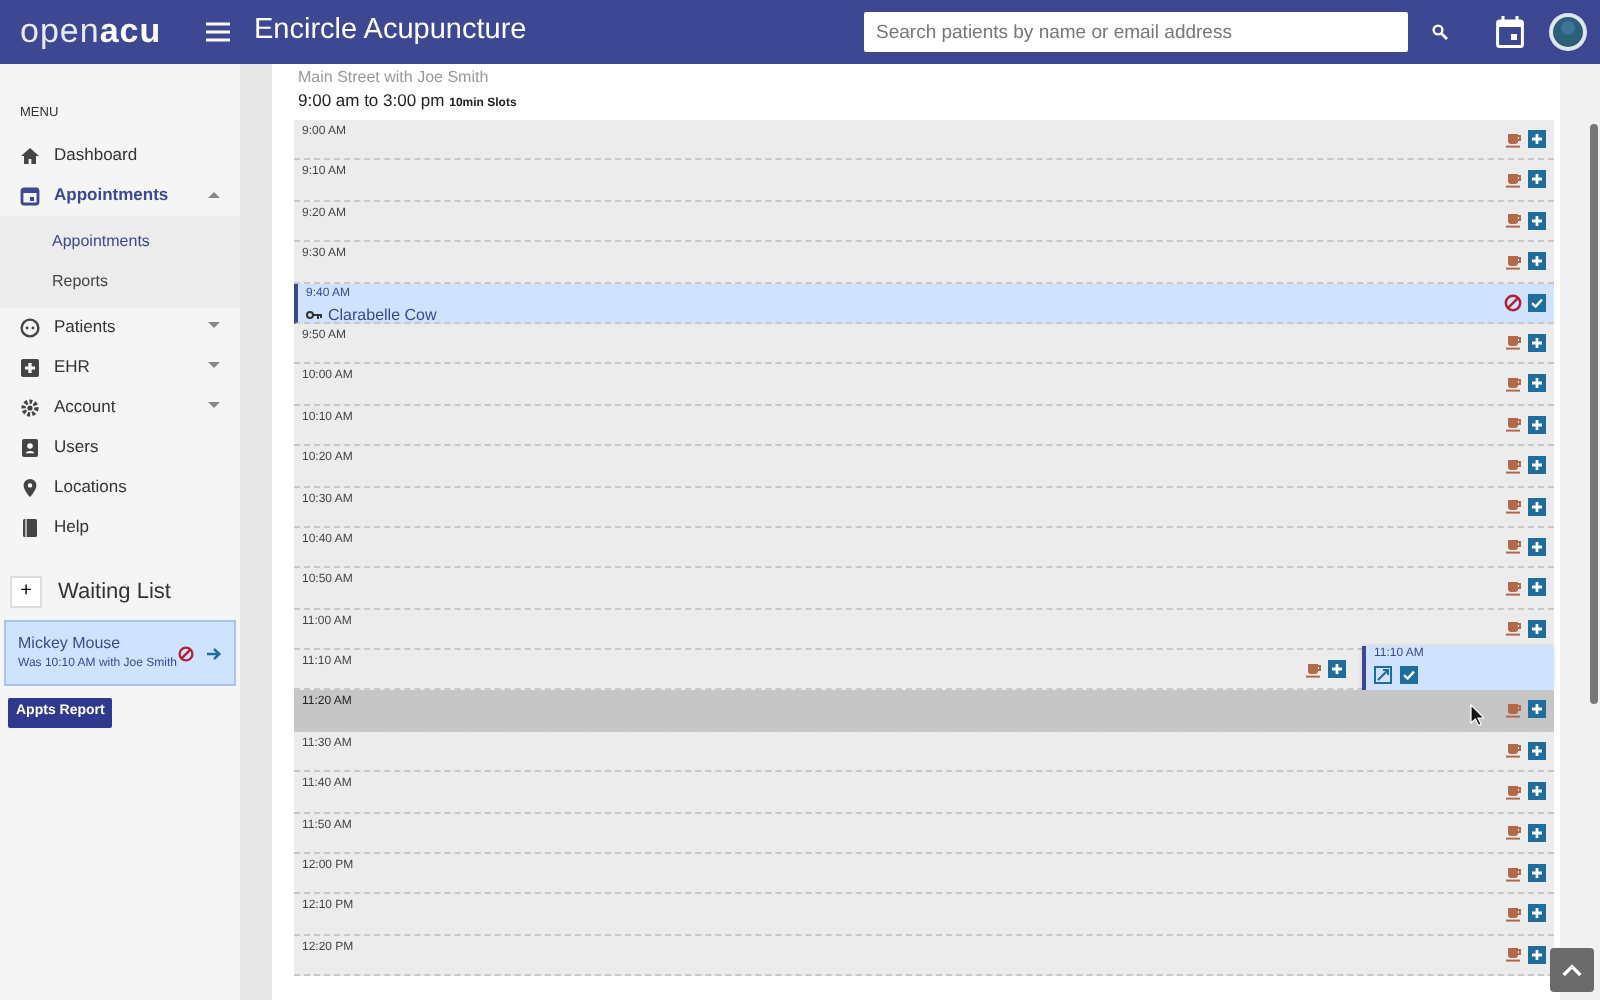 This screenshot has width=1600, height=1000. I want to click on sidebar-item: Dashboard, so click(120, 155).